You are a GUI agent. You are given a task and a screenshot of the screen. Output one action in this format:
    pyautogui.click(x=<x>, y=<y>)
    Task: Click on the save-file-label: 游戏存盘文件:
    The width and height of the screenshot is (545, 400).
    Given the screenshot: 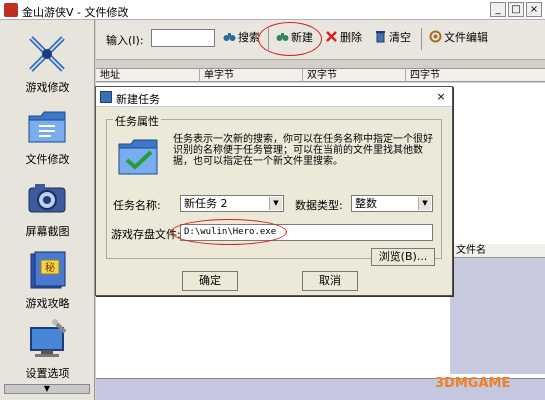 What is the action you would take?
    pyautogui.click(x=146, y=234)
    